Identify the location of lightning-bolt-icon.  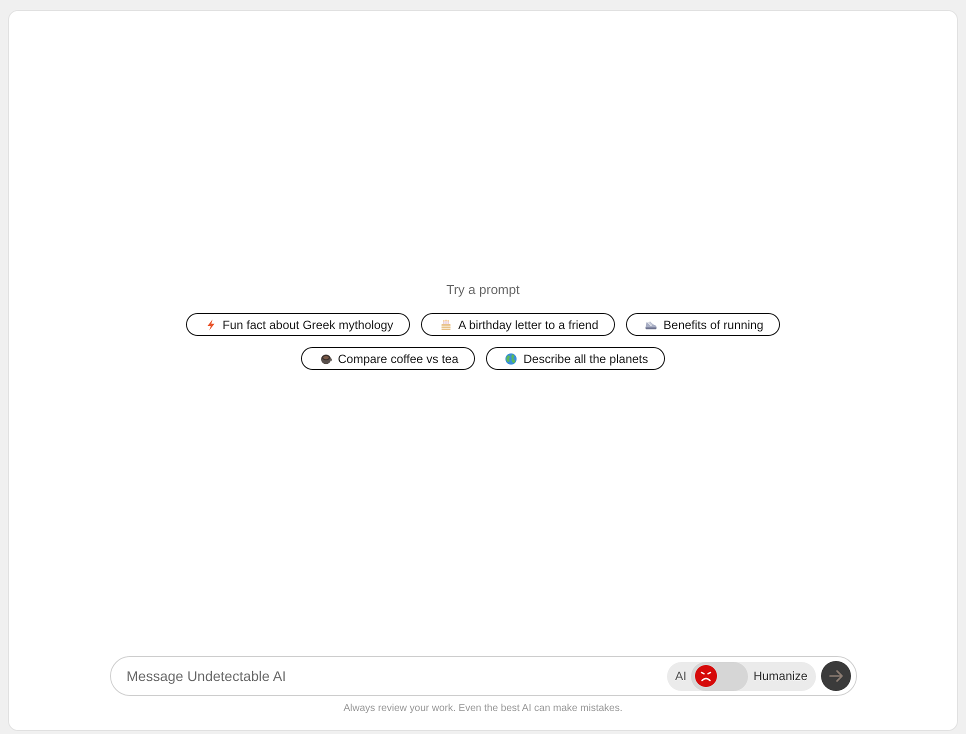
(210, 324).